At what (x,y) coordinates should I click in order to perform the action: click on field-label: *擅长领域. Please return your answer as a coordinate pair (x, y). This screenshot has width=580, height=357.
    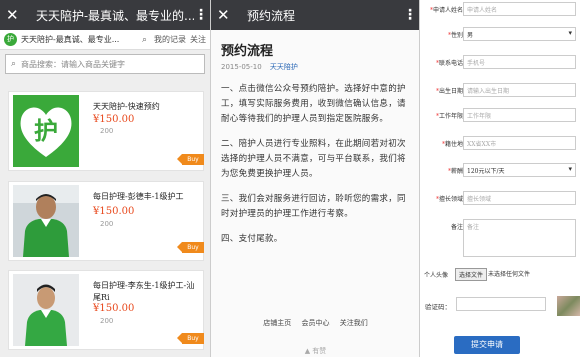
    Looking at the image, I should click on (449, 199).